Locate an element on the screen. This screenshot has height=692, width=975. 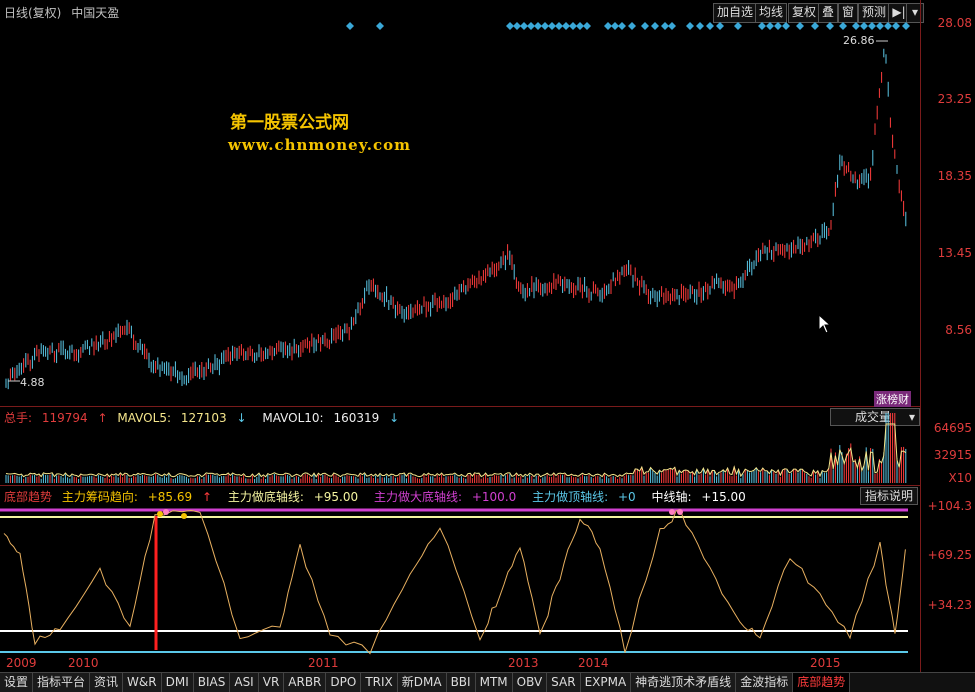
low-price-label: 4.88 is located at coordinates (32, 382).